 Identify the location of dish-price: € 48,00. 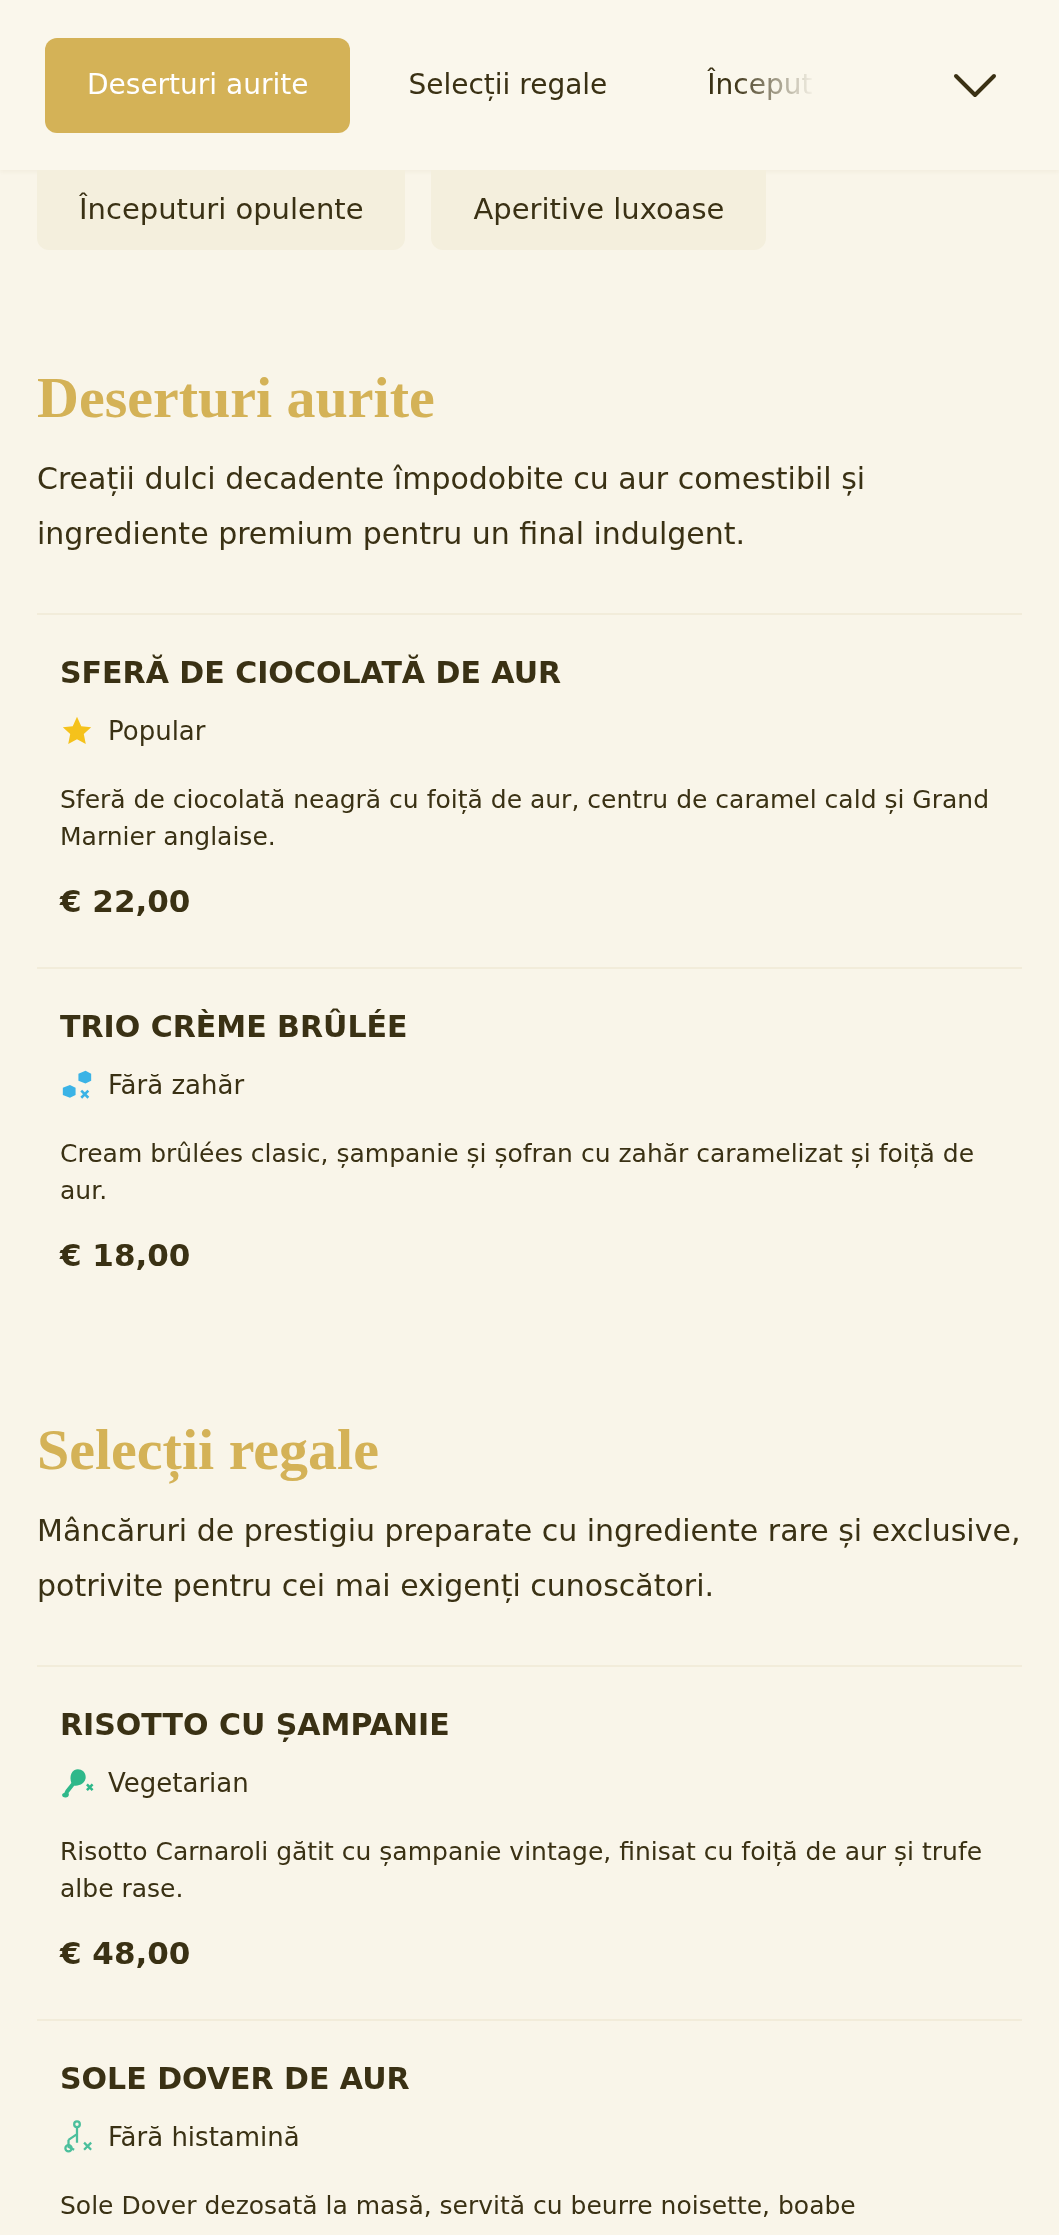
(126, 1953).